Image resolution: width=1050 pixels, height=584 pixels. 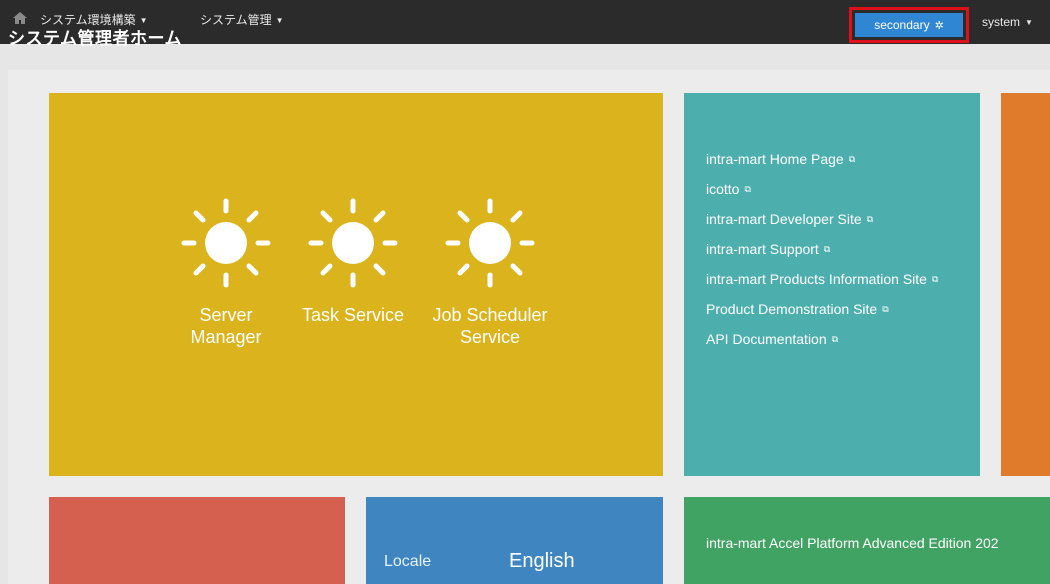 I want to click on job-scheduler-service: Job Scheduler Service, so click(x=490, y=273).